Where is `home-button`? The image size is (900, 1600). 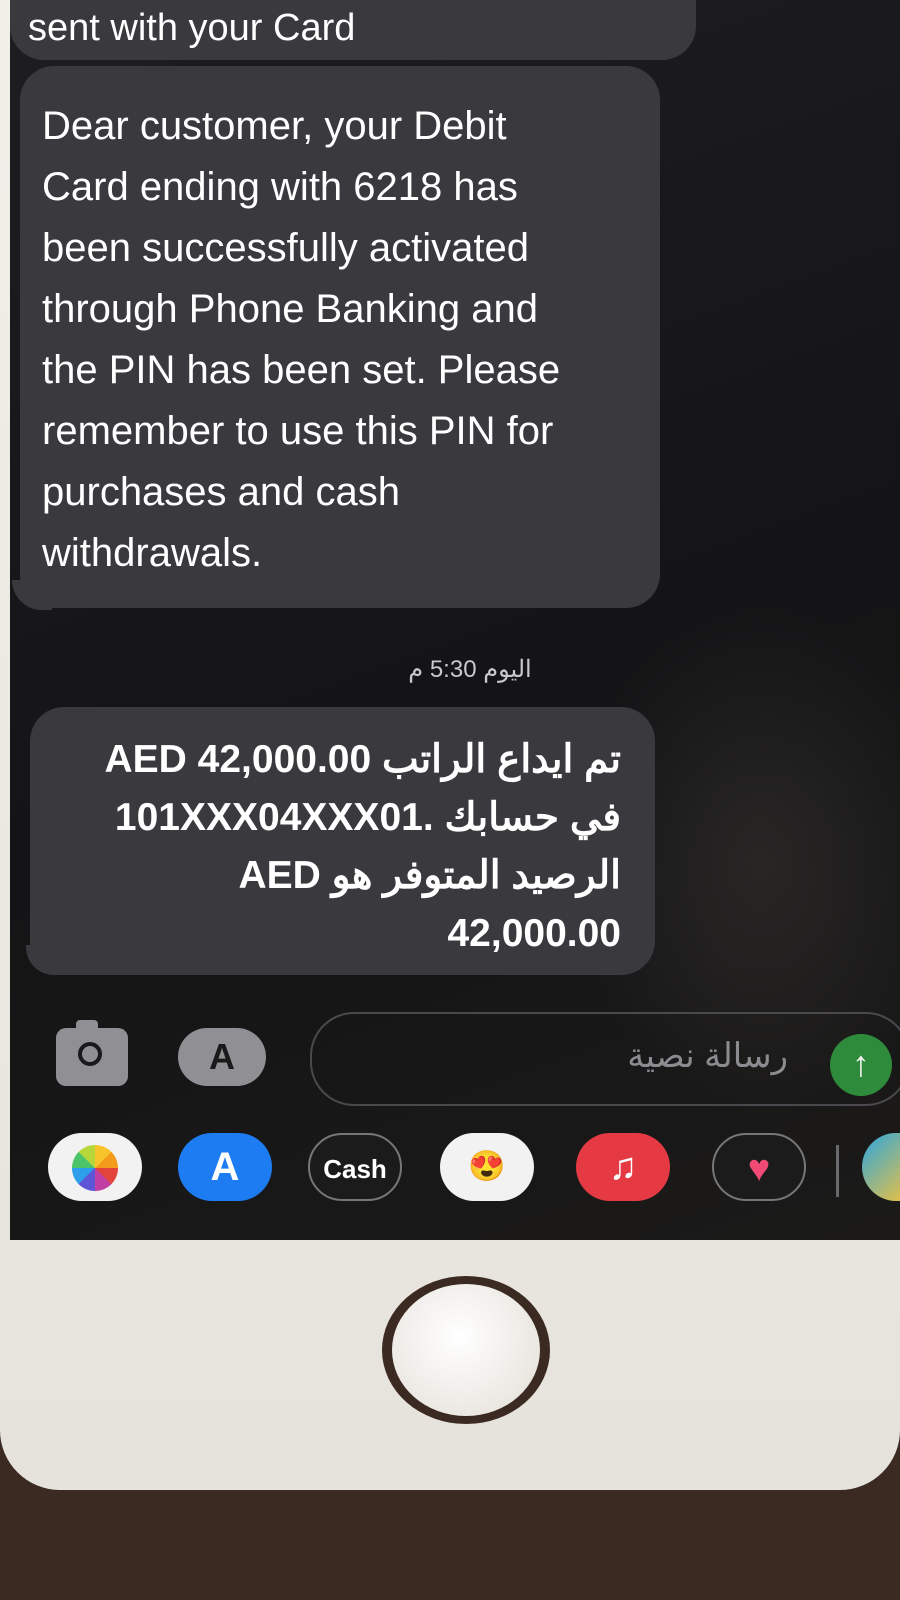 home-button is located at coordinates (466, 1350).